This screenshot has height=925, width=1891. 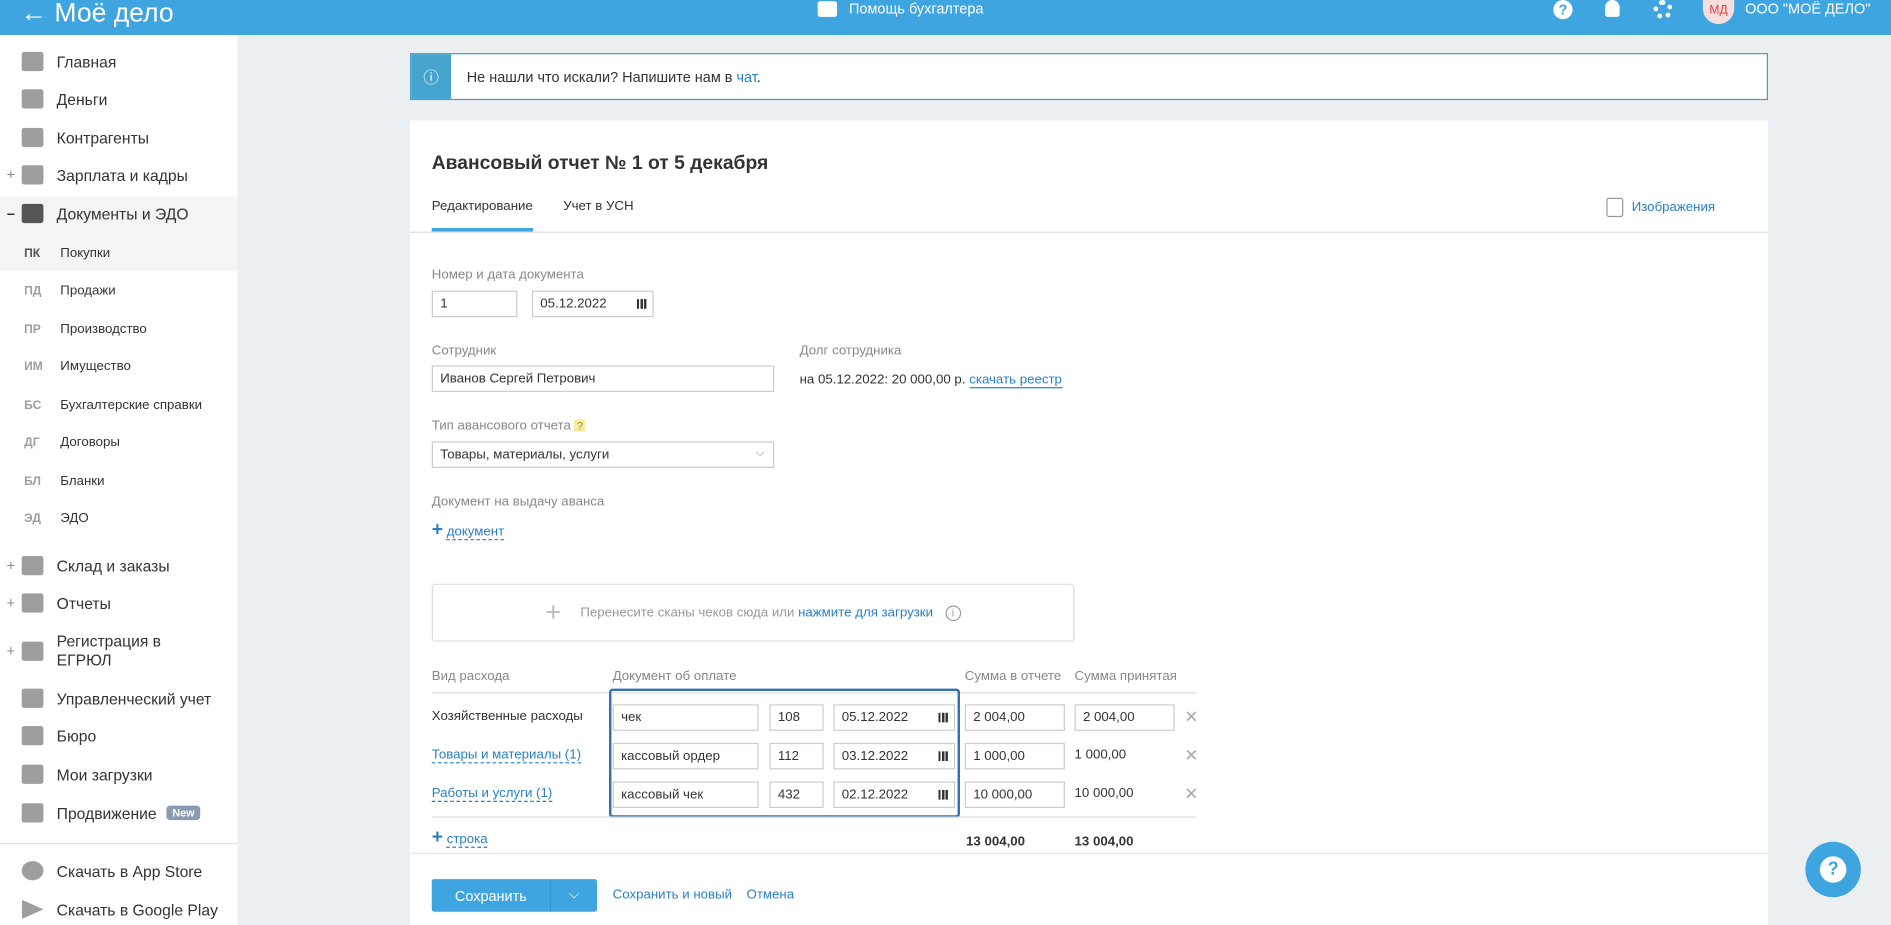 What do you see at coordinates (507, 716) in the screenshot?
I see `expense-type: Хозяйственные расходы` at bounding box center [507, 716].